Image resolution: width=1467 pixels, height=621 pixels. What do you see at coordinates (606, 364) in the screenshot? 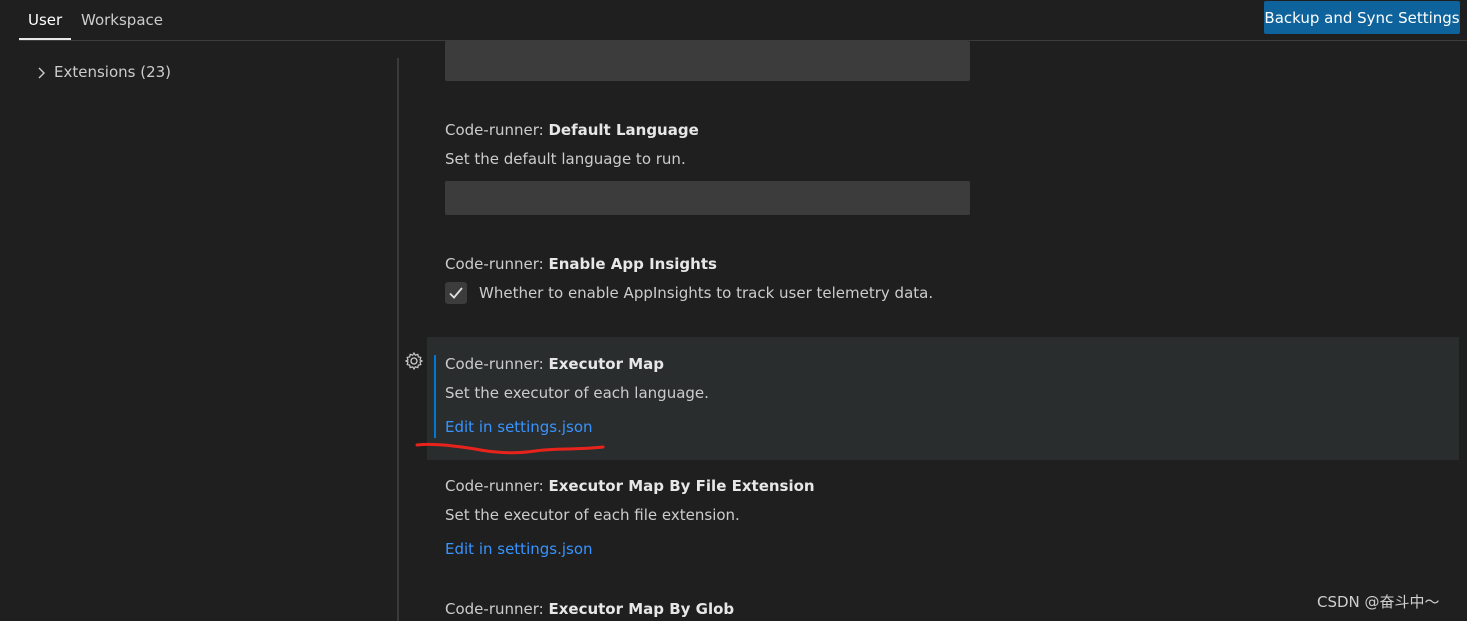
I see `setting-name: Executor Map` at bounding box center [606, 364].